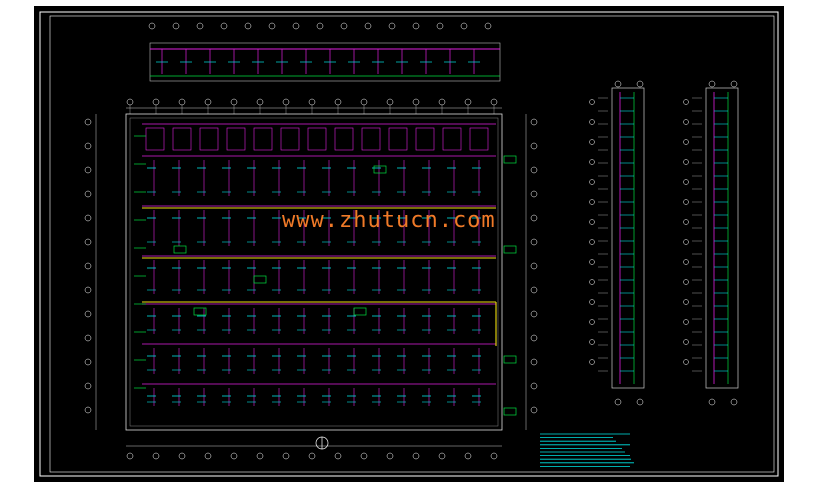 The height and width of the screenshot is (488, 818). I want to click on section-view-left, so click(617, 243).